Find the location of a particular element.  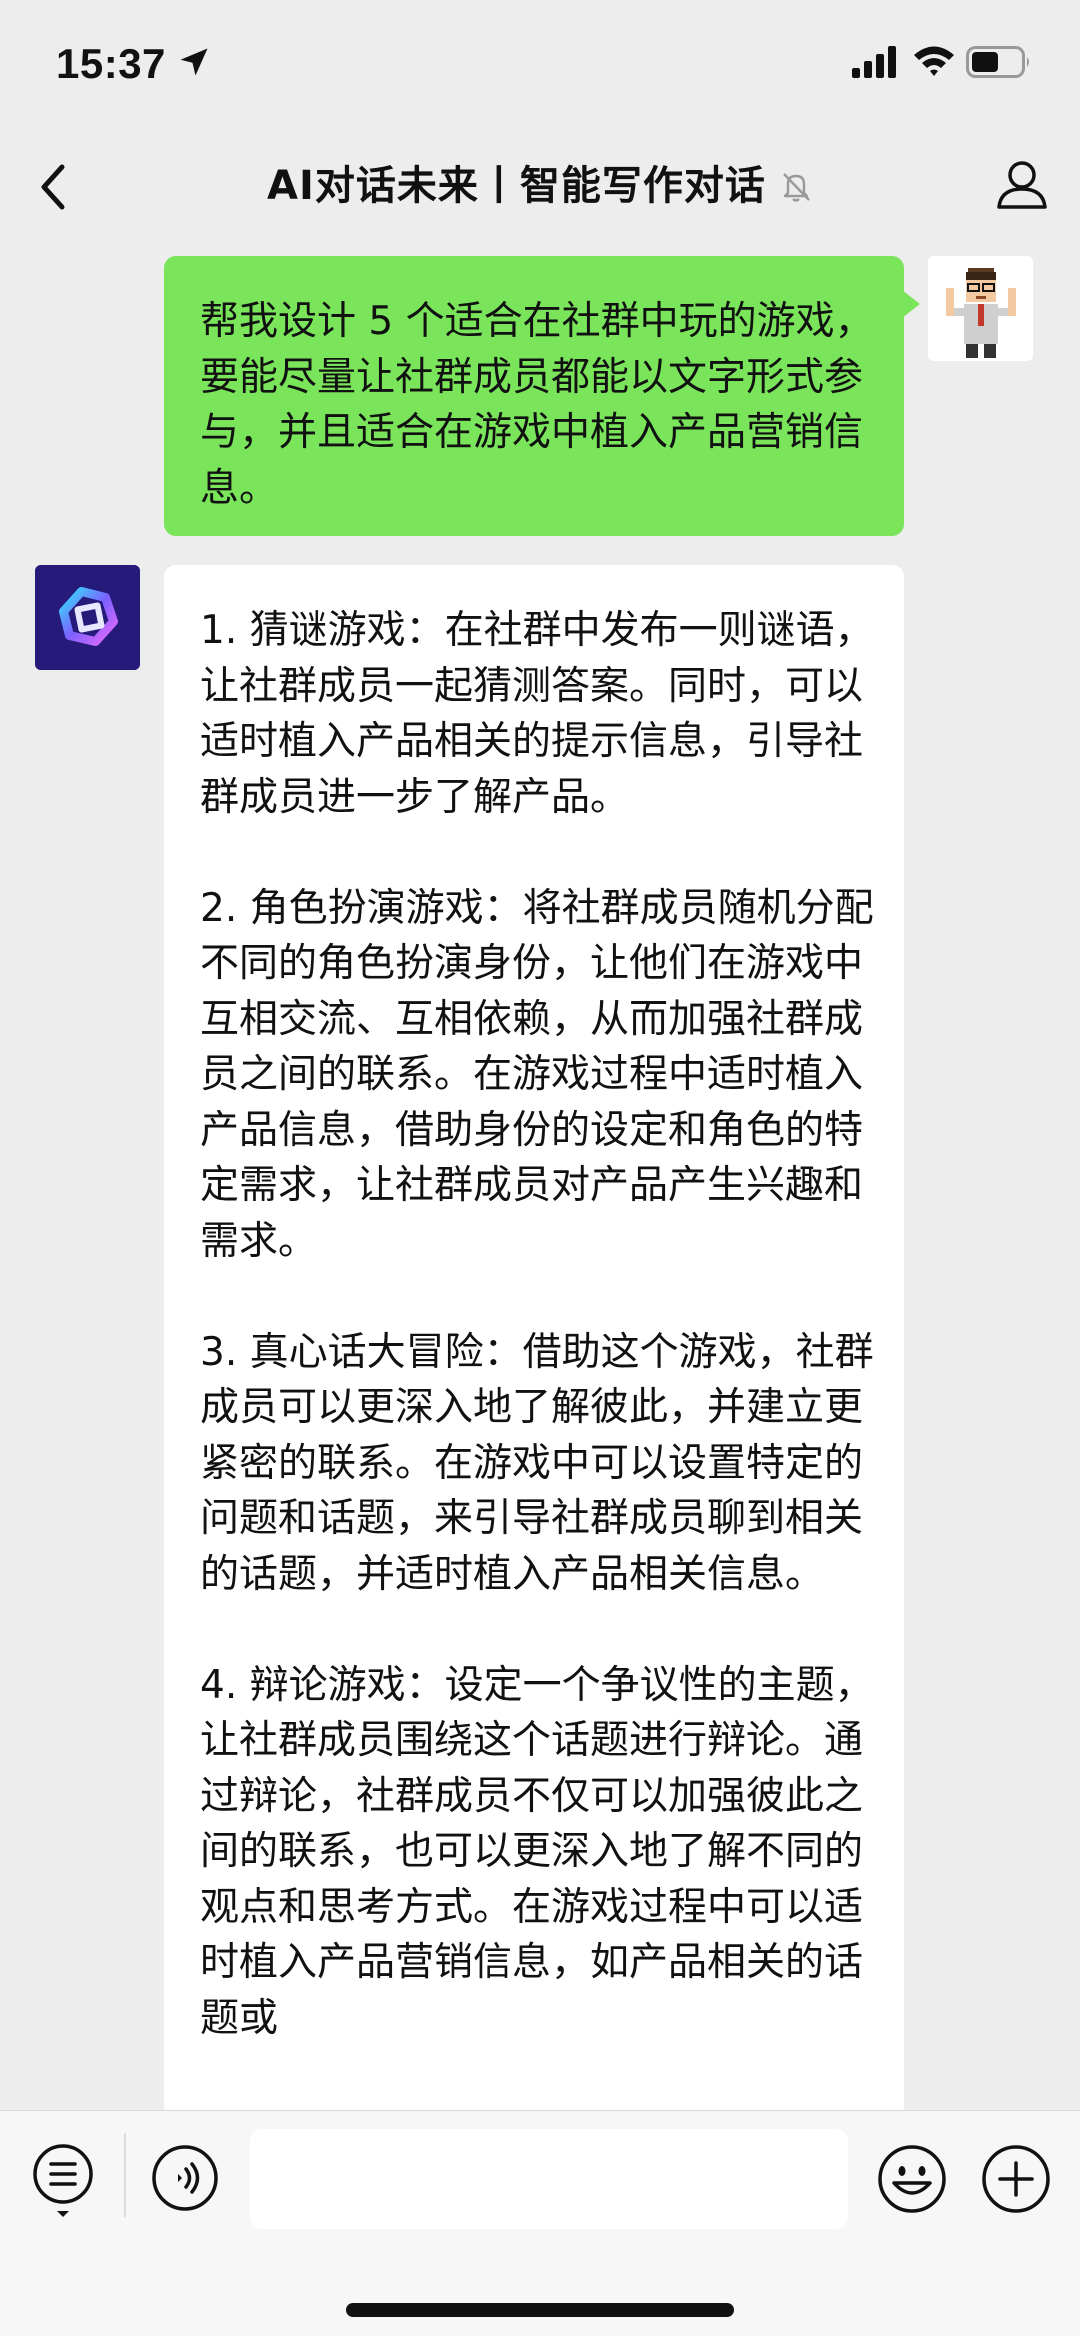

ai-avatar is located at coordinates (87, 617).